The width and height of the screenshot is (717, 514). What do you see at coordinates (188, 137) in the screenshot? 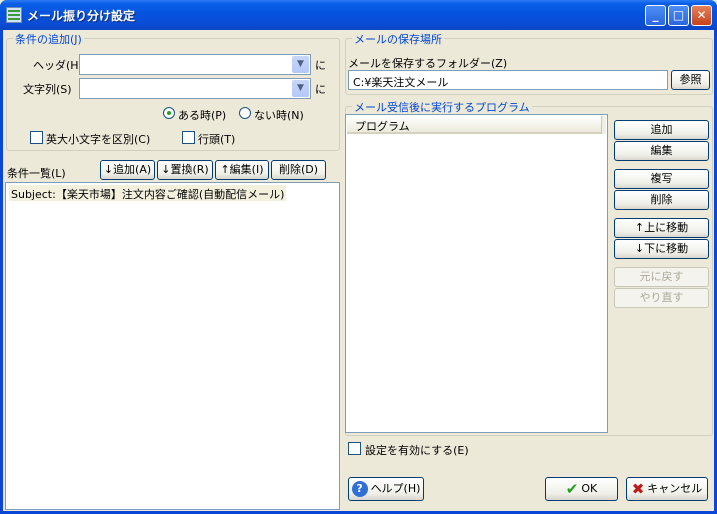
I see `line-start-checkbox` at bounding box center [188, 137].